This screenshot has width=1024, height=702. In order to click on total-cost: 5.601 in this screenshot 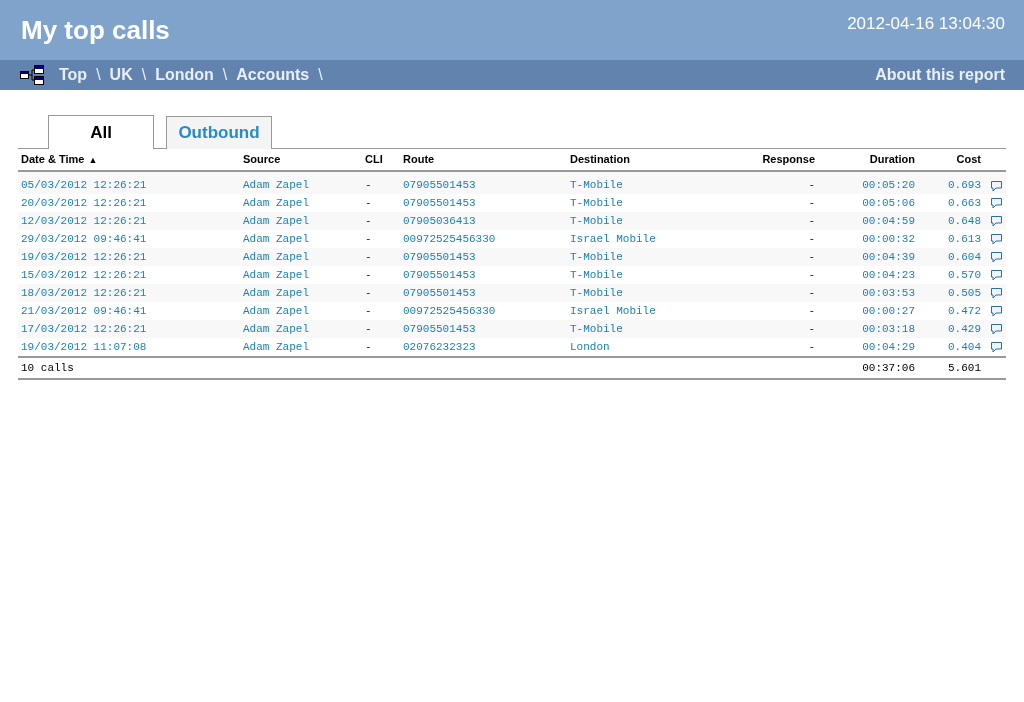, I will do `click(964, 368)`.